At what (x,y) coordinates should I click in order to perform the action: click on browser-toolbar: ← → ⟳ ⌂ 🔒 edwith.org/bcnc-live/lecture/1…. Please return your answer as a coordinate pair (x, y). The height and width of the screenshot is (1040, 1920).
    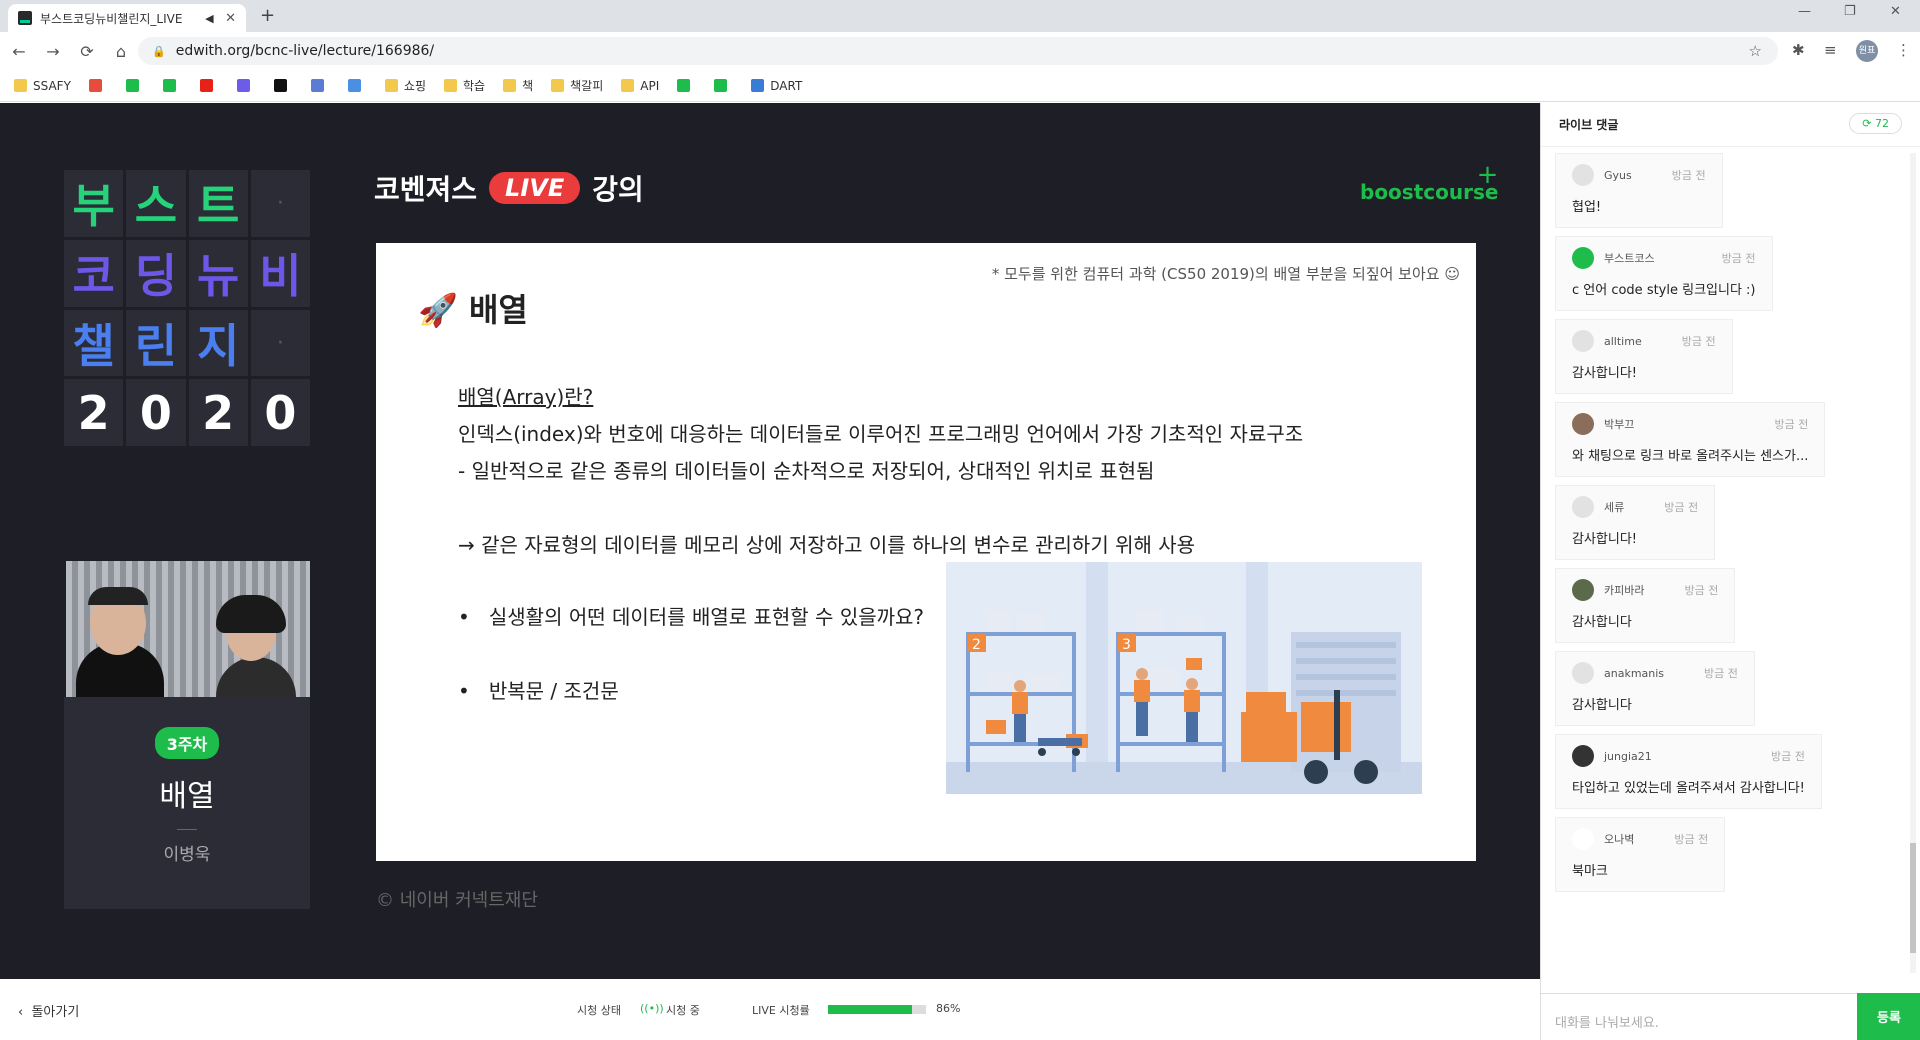
    Looking at the image, I should click on (960, 51).